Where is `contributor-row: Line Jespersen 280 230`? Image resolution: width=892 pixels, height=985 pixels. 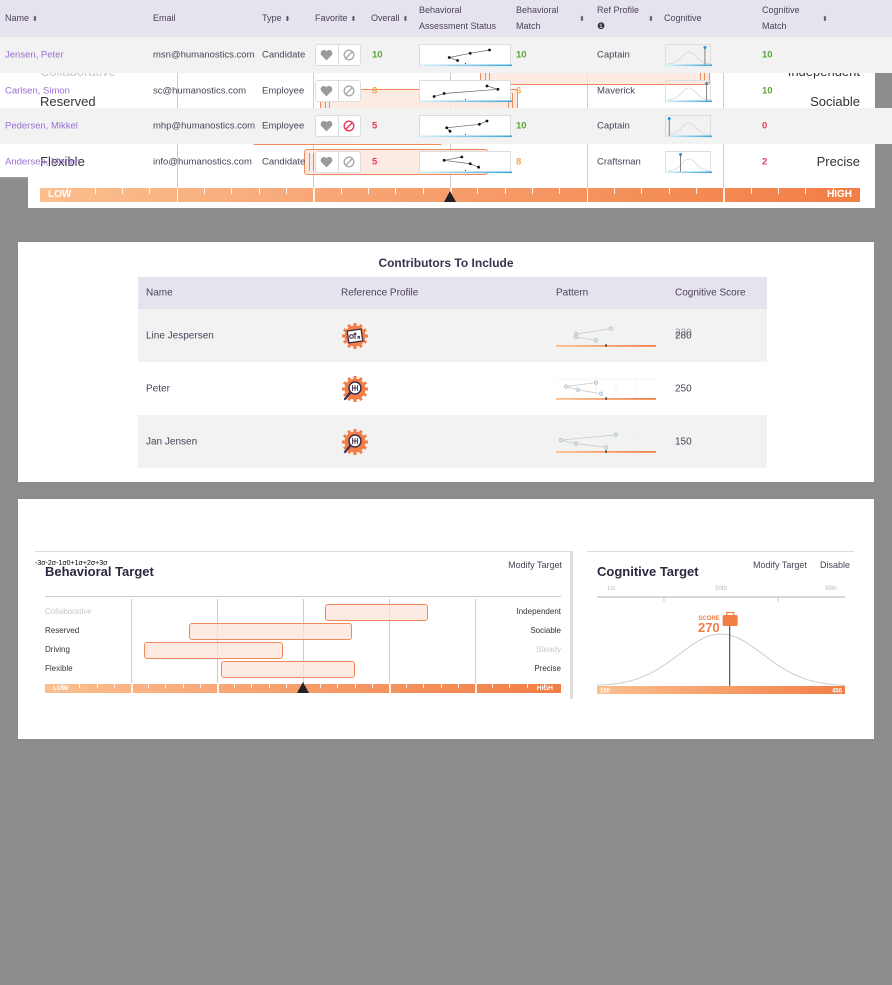
contributor-row: Line Jespersen 280 230 is located at coordinates (452, 335).